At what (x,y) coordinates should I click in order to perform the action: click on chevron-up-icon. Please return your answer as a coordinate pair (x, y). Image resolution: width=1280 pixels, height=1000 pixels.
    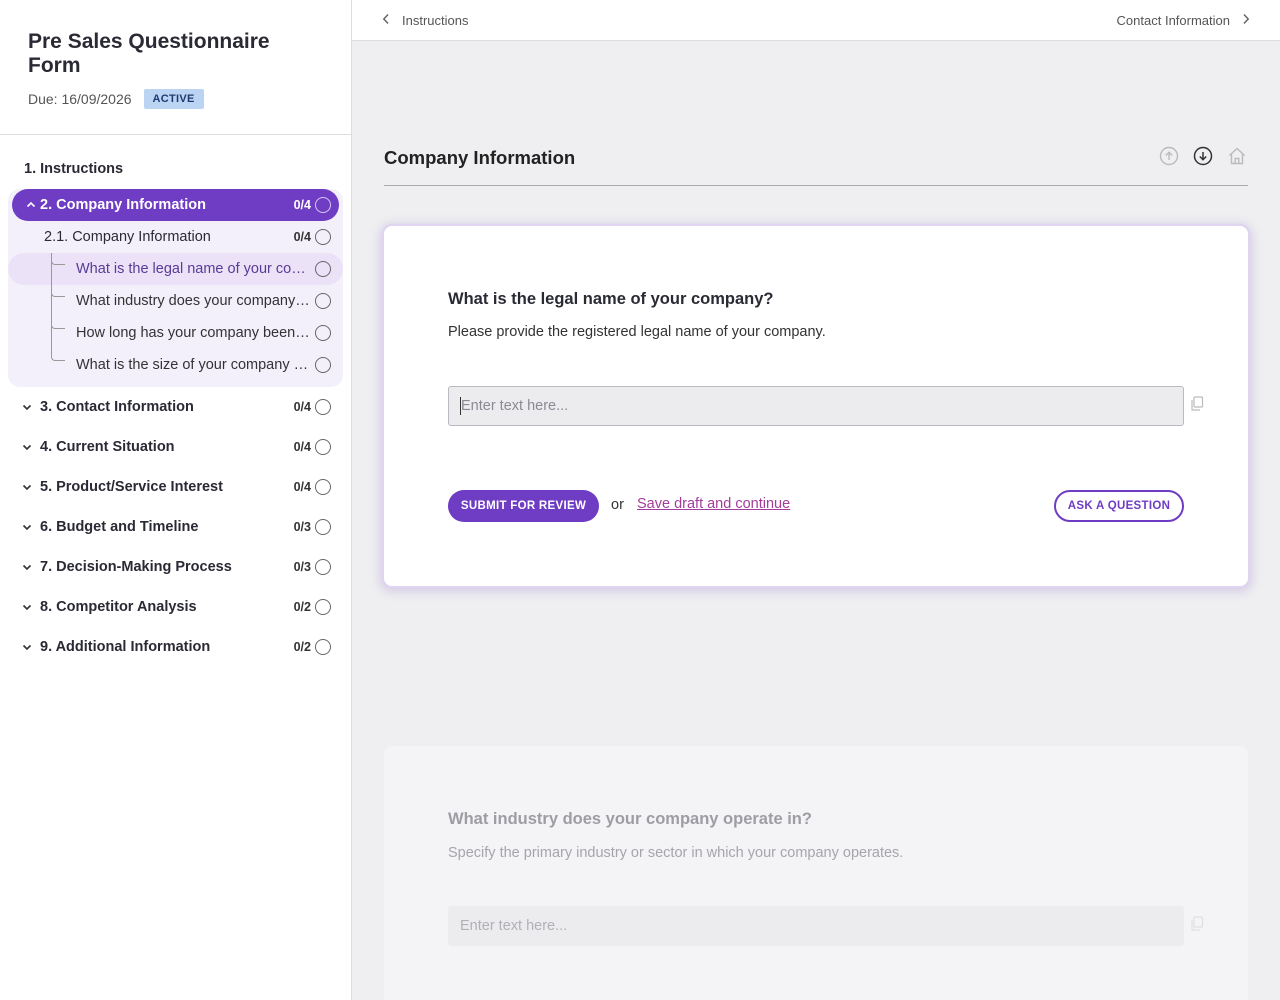
    Looking at the image, I should click on (31, 205).